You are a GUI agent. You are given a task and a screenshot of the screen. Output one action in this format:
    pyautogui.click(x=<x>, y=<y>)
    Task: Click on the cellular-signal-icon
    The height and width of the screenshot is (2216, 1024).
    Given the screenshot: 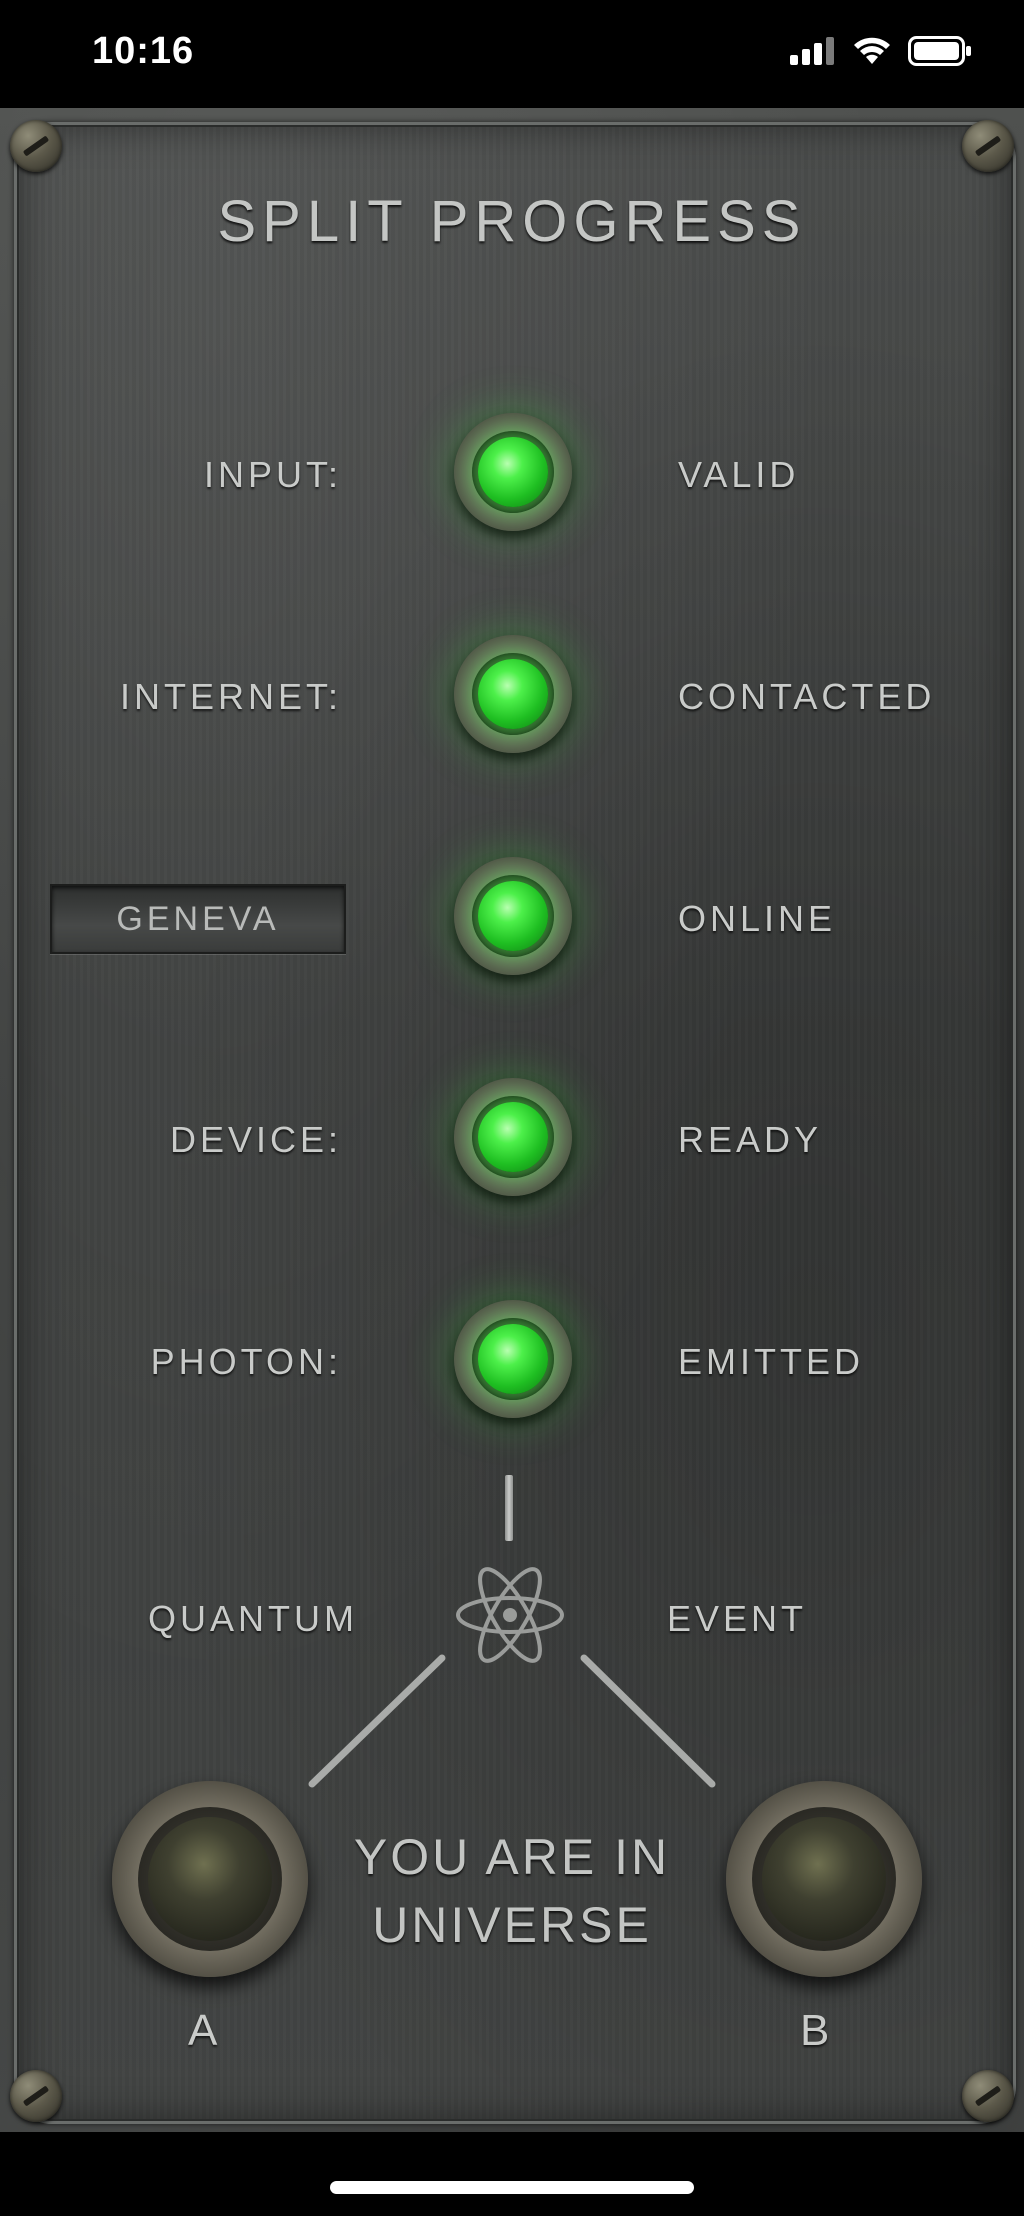 What is the action you would take?
    pyautogui.click(x=812, y=51)
    